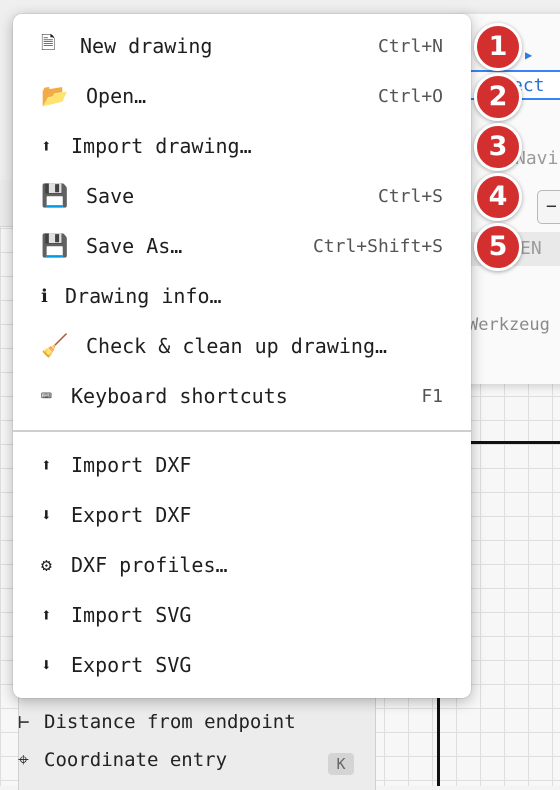  Describe the element at coordinates (46, 565) in the screenshot. I see `gear-icon: ⚙` at that location.